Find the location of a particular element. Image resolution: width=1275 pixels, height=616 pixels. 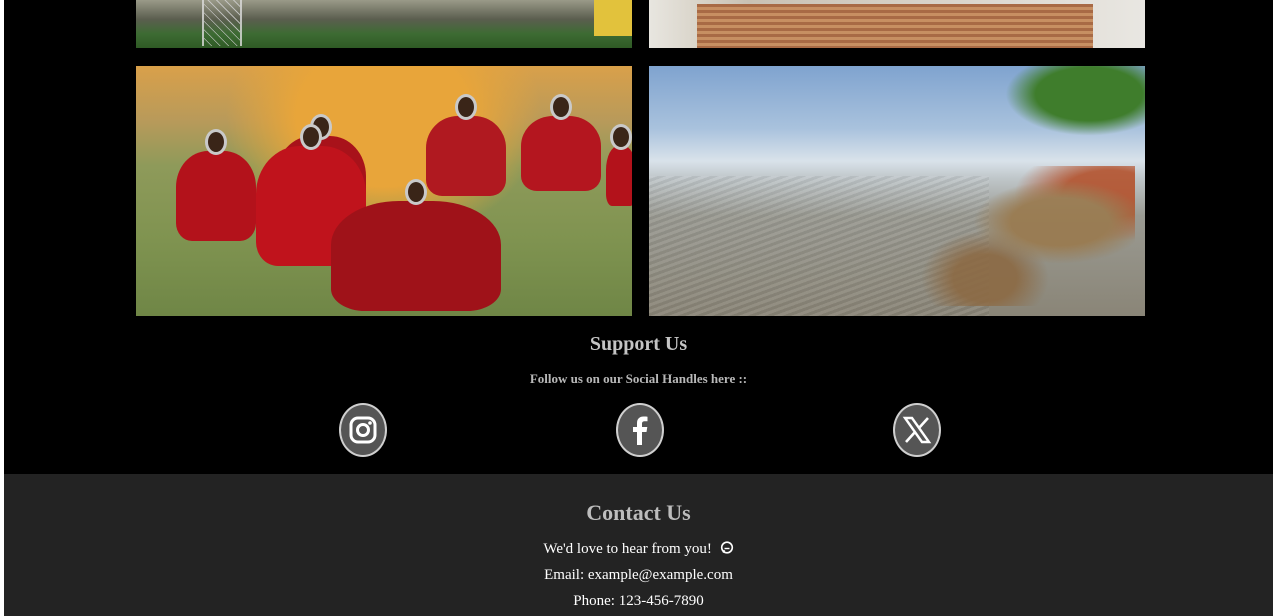

facebook-icon is located at coordinates (640, 430).